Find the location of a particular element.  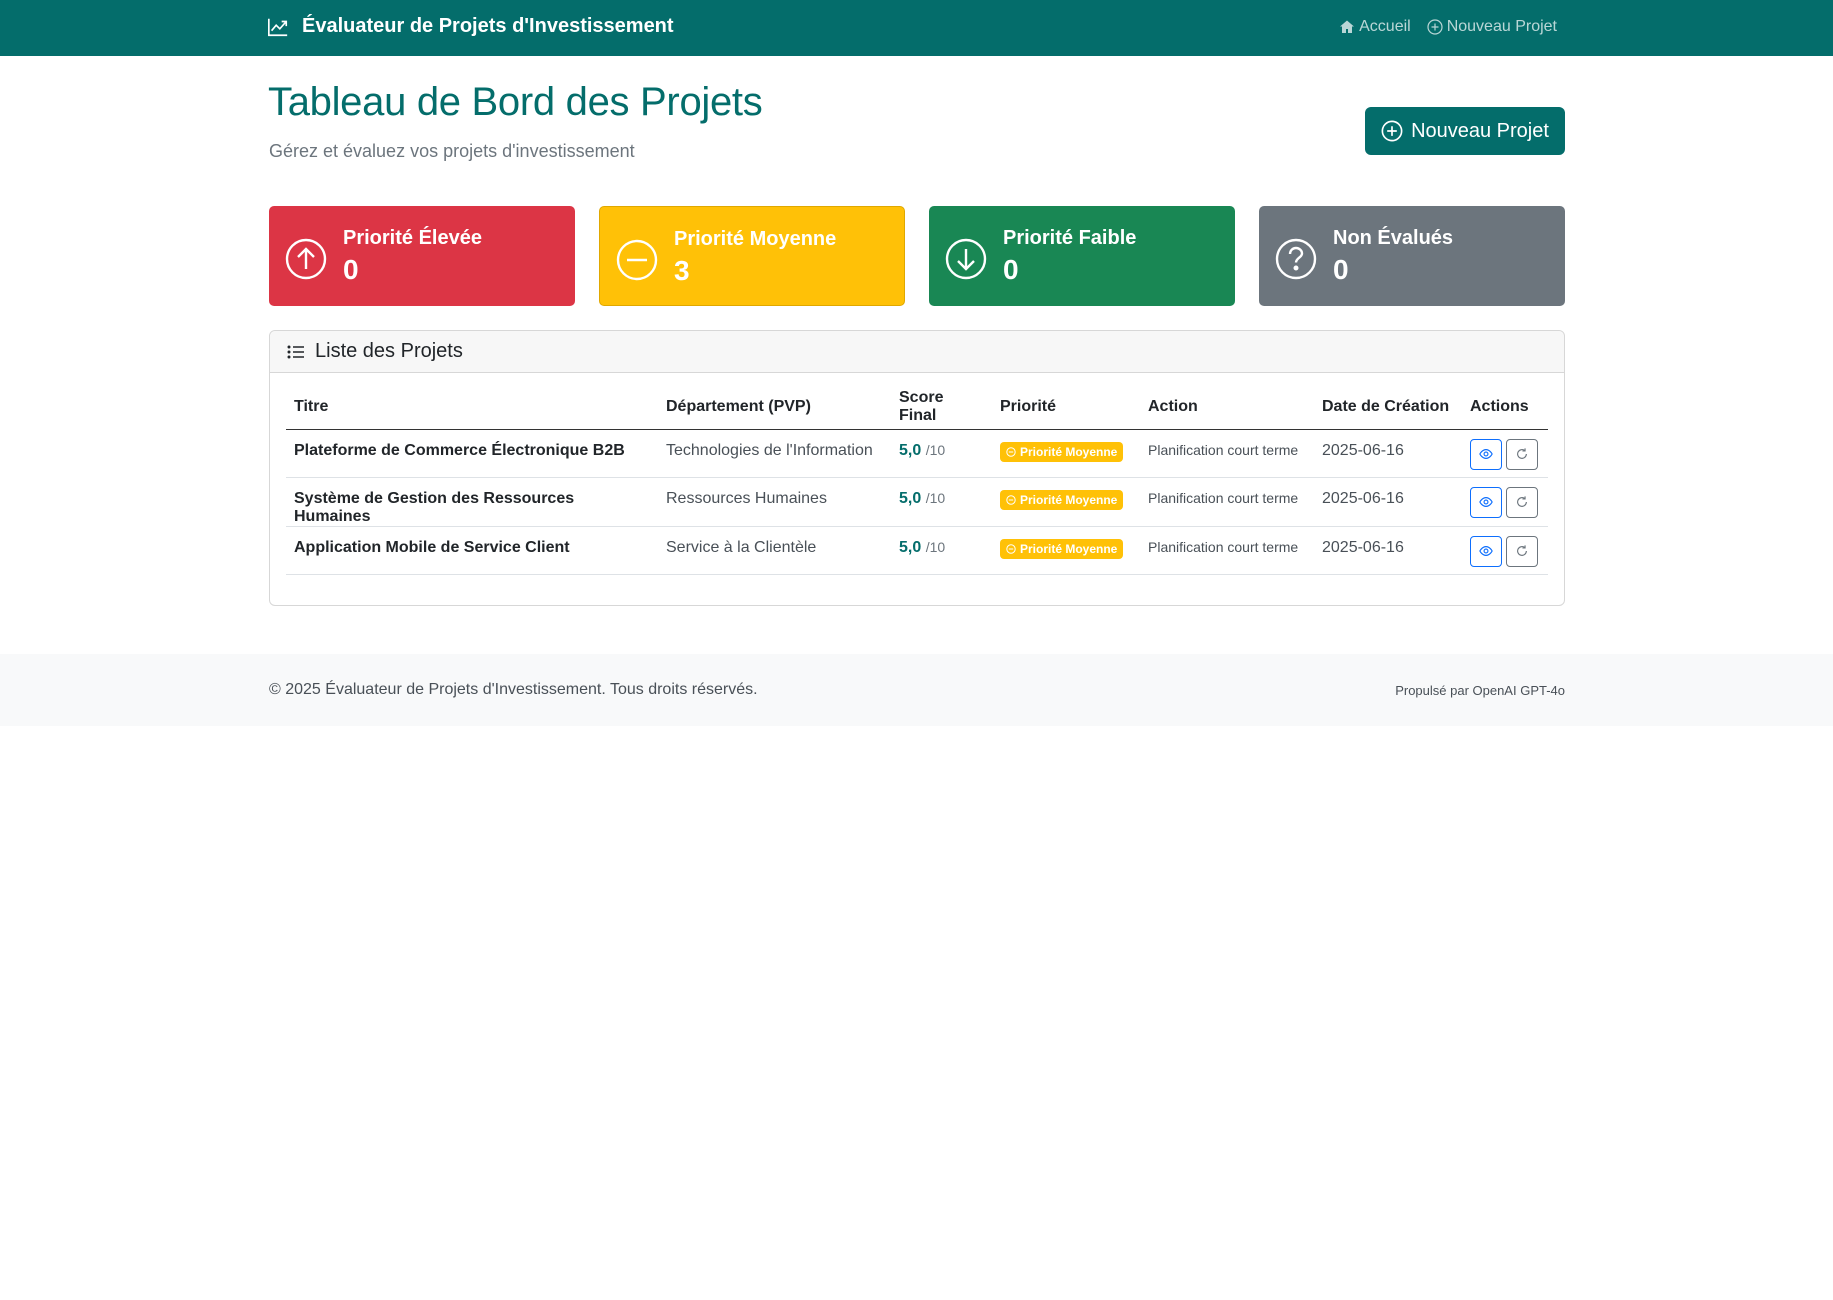

stat-label: Priorité Faible is located at coordinates (1070, 238).